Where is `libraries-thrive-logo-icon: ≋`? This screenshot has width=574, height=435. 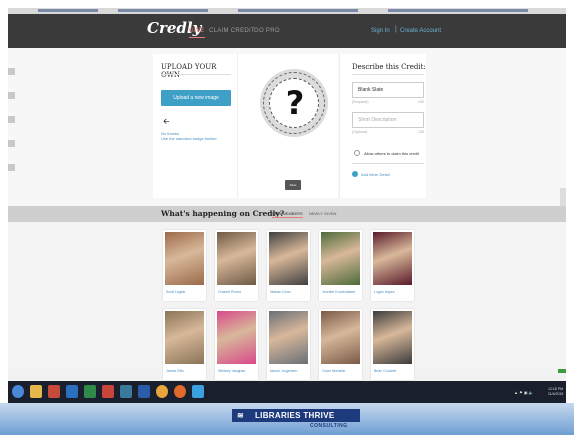
libraries-thrive-logo-icon: ≋ is located at coordinates (240, 415).